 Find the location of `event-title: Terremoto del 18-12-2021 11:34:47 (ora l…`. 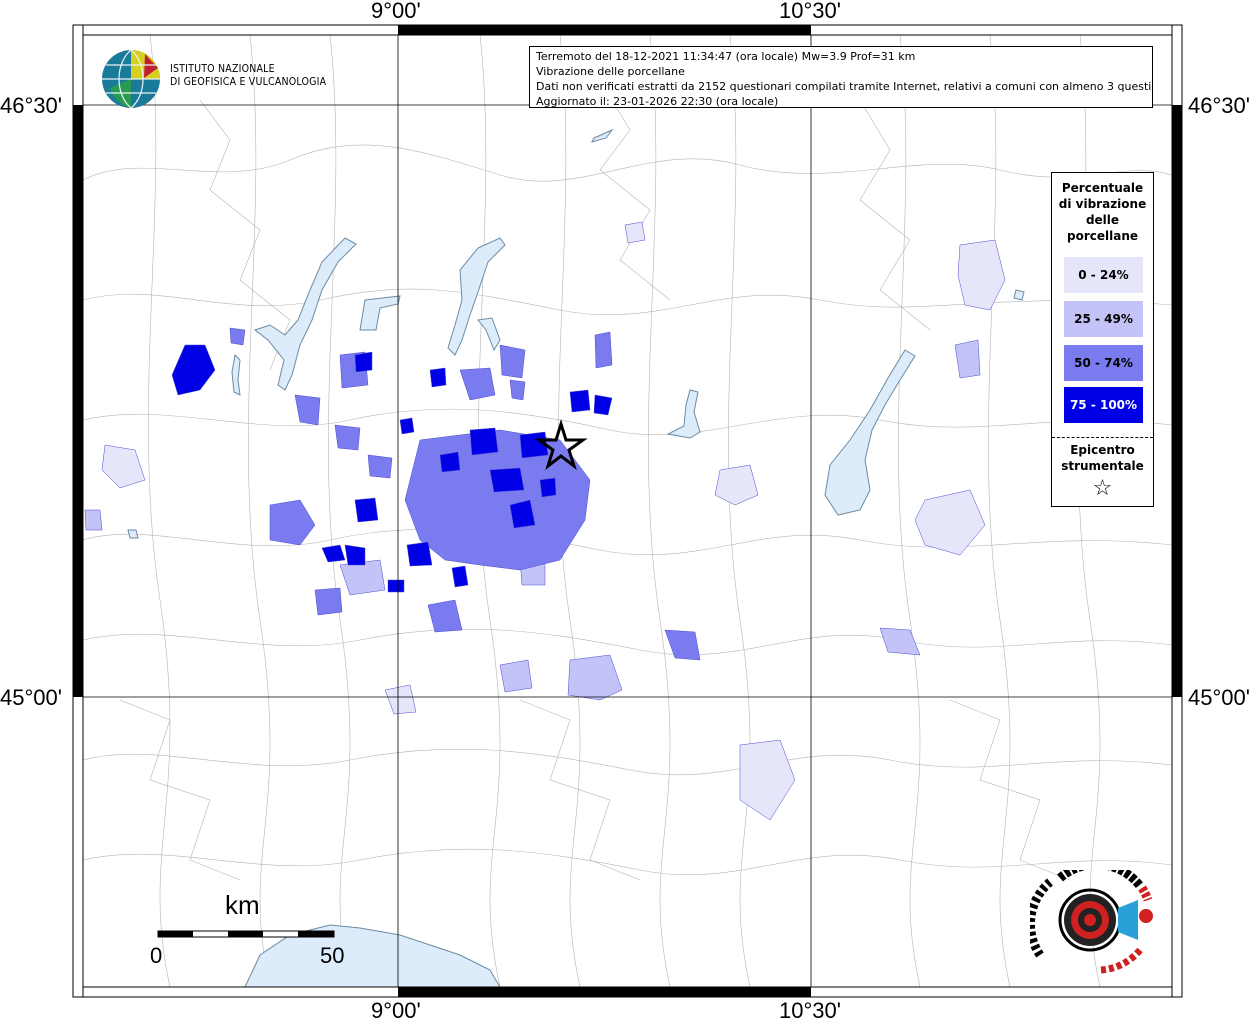

event-title: Terremoto del 18-12-2021 11:34:47 (ora l… is located at coordinates (726, 56).